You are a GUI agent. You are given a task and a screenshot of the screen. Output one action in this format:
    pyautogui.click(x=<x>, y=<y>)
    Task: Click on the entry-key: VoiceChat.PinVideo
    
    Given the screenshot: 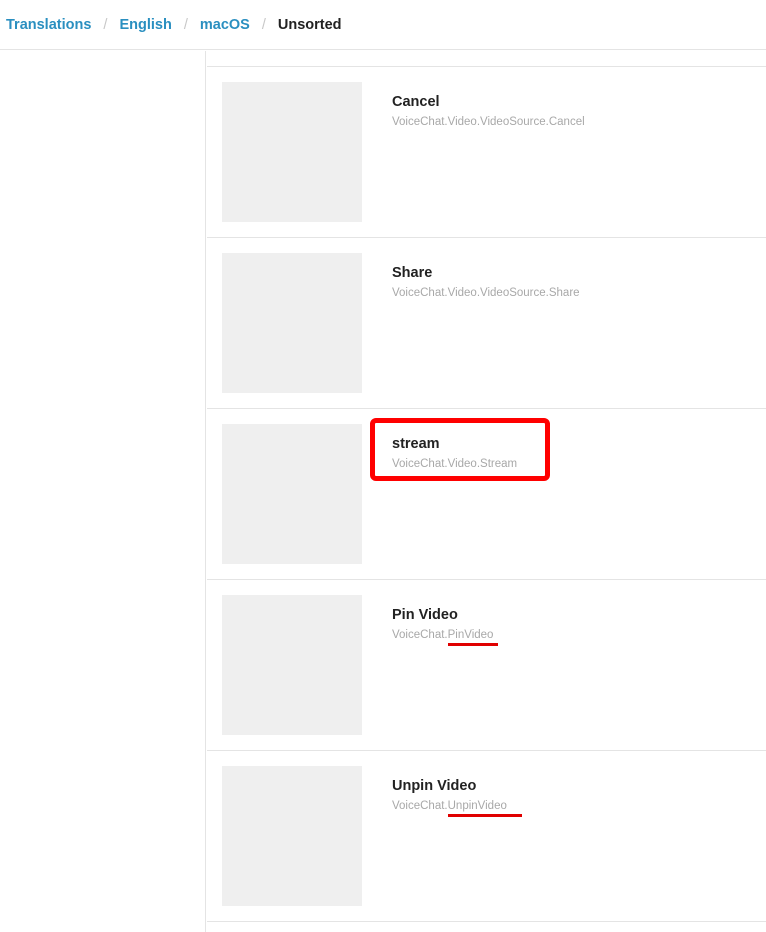 What is the action you would take?
    pyautogui.click(x=443, y=635)
    